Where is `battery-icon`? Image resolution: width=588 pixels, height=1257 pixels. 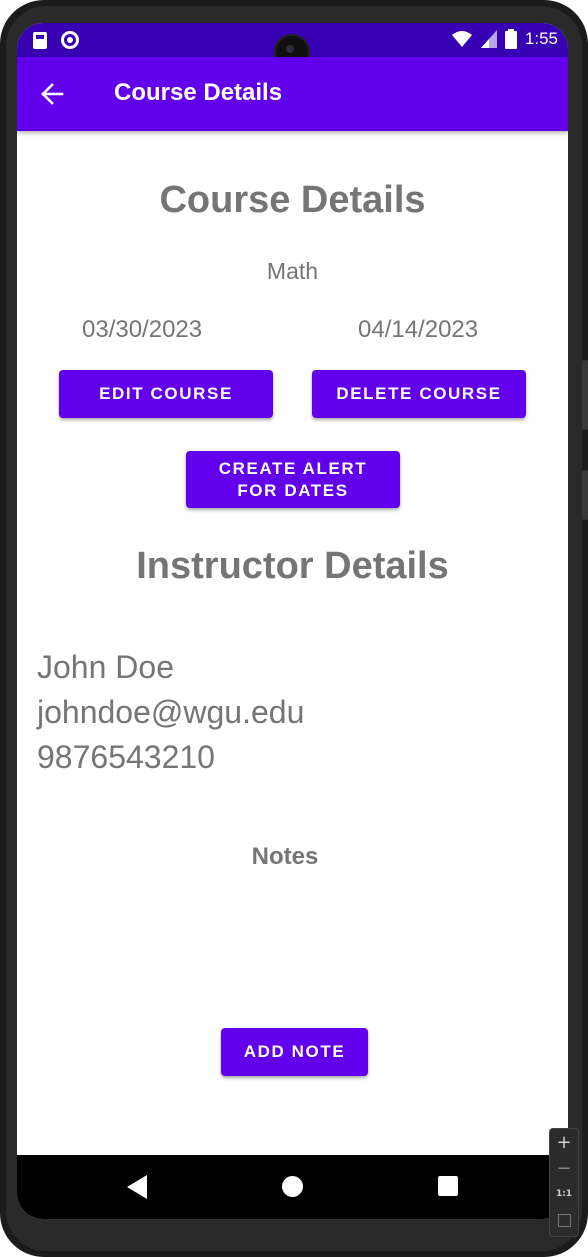
battery-icon is located at coordinates (510, 39).